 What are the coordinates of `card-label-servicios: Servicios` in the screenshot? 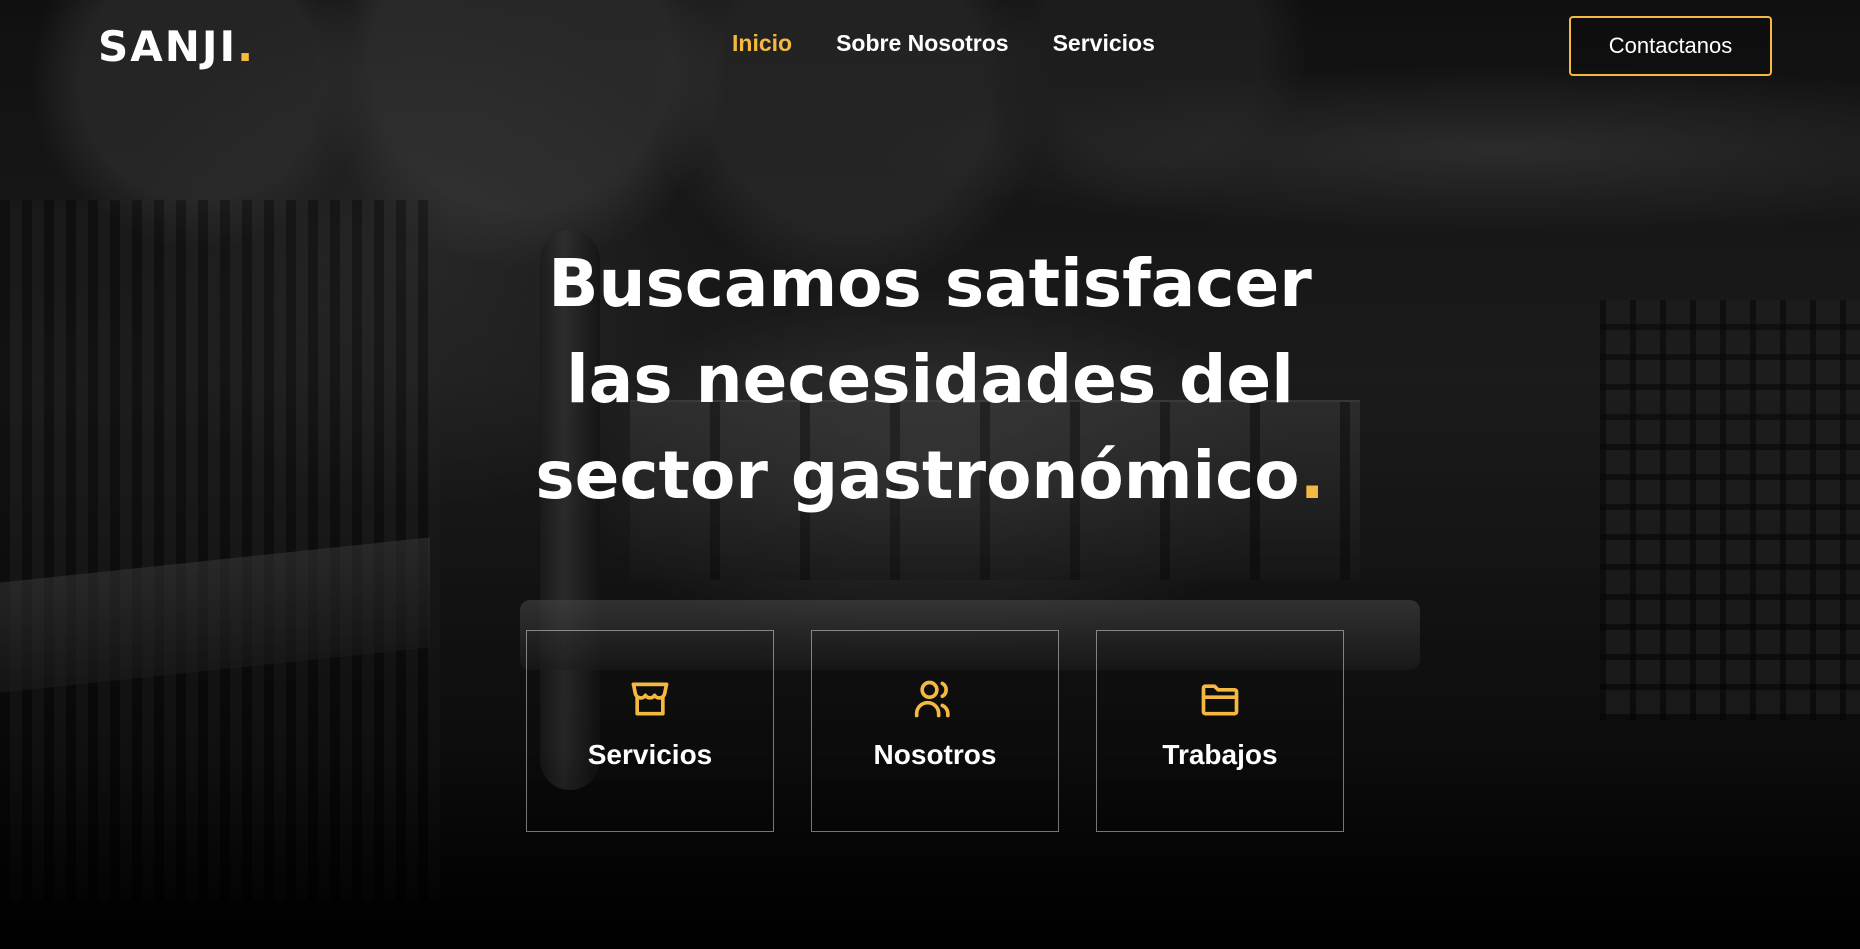 It's located at (650, 754).